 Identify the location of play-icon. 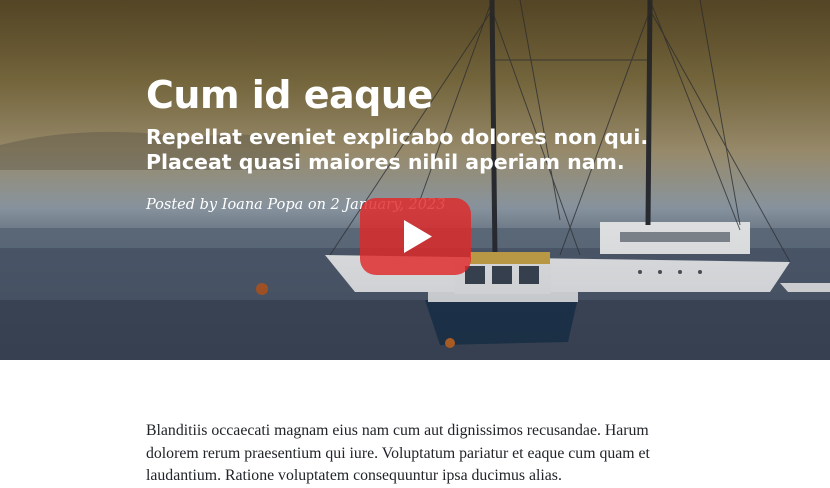
(418, 236).